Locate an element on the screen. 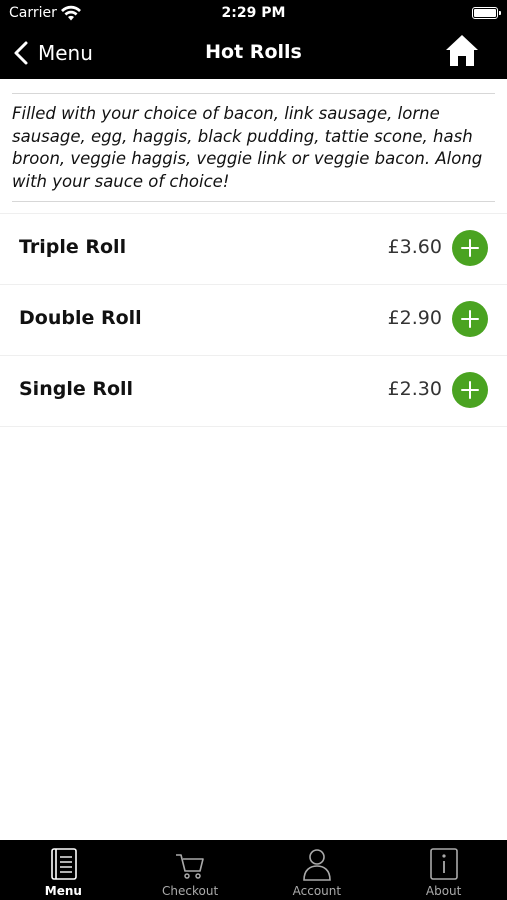 This screenshot has width=507, height=900. tab-label: Checkout is located at coordinates (190, 891).